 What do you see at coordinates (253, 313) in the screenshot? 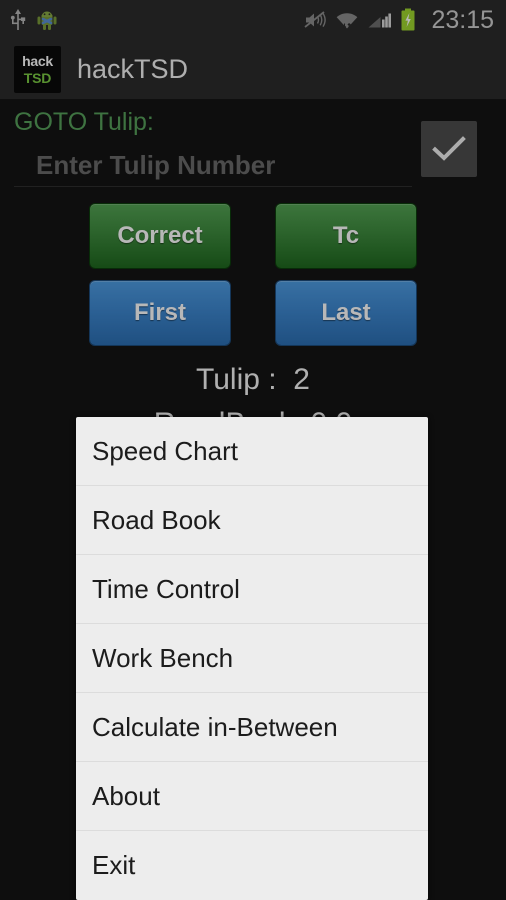
I see `action-button-row-2: First Last` at bounding box center [253, 313].